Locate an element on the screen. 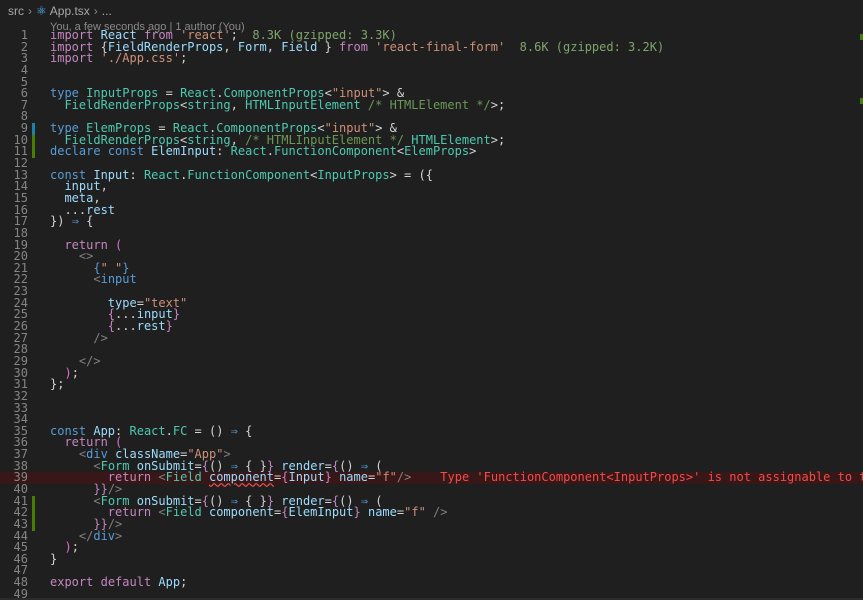 The width and height of the screenshot is (863, 600). code-line: 18 is located at coordinates (431, 233).